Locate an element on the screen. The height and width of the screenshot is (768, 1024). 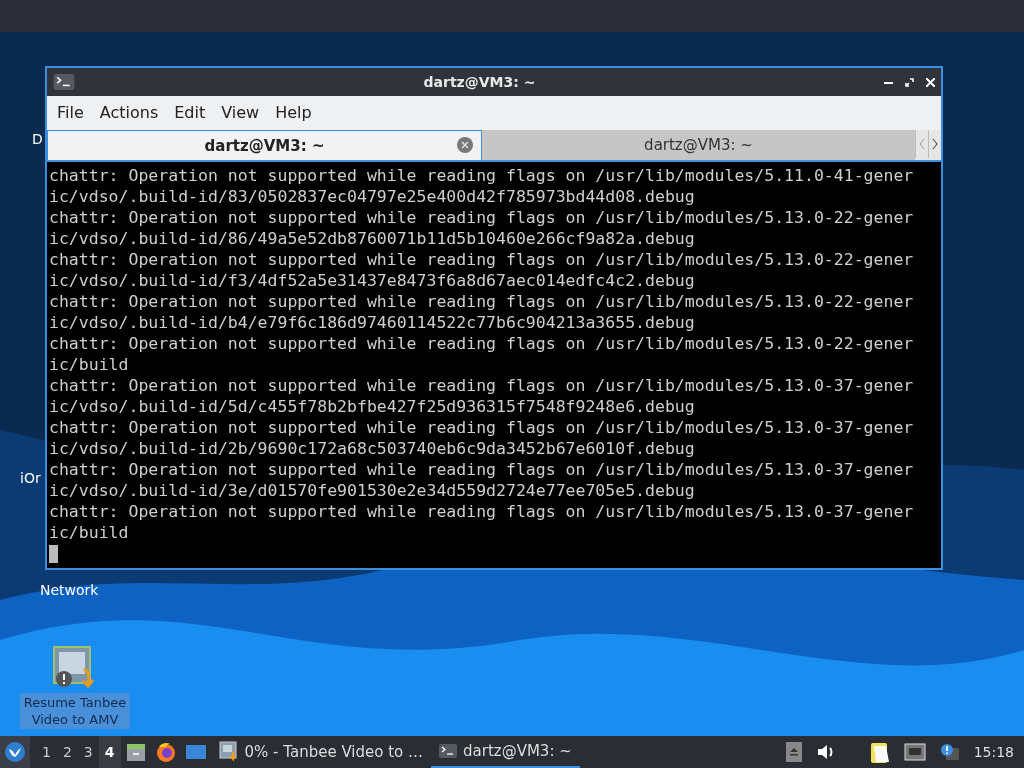
workspace-button: 3 is located at coordinates (88, 752).